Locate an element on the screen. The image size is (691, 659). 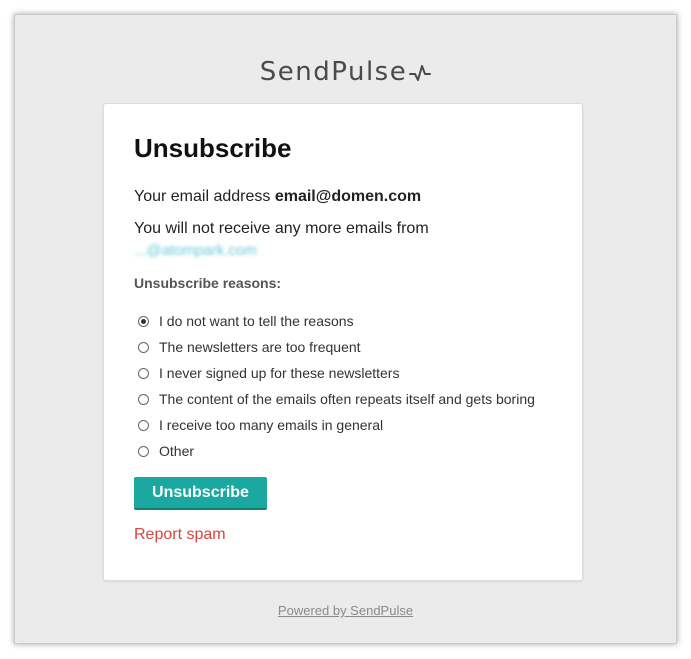
logo-text: SendPulse is located at coordinates (333, 72).